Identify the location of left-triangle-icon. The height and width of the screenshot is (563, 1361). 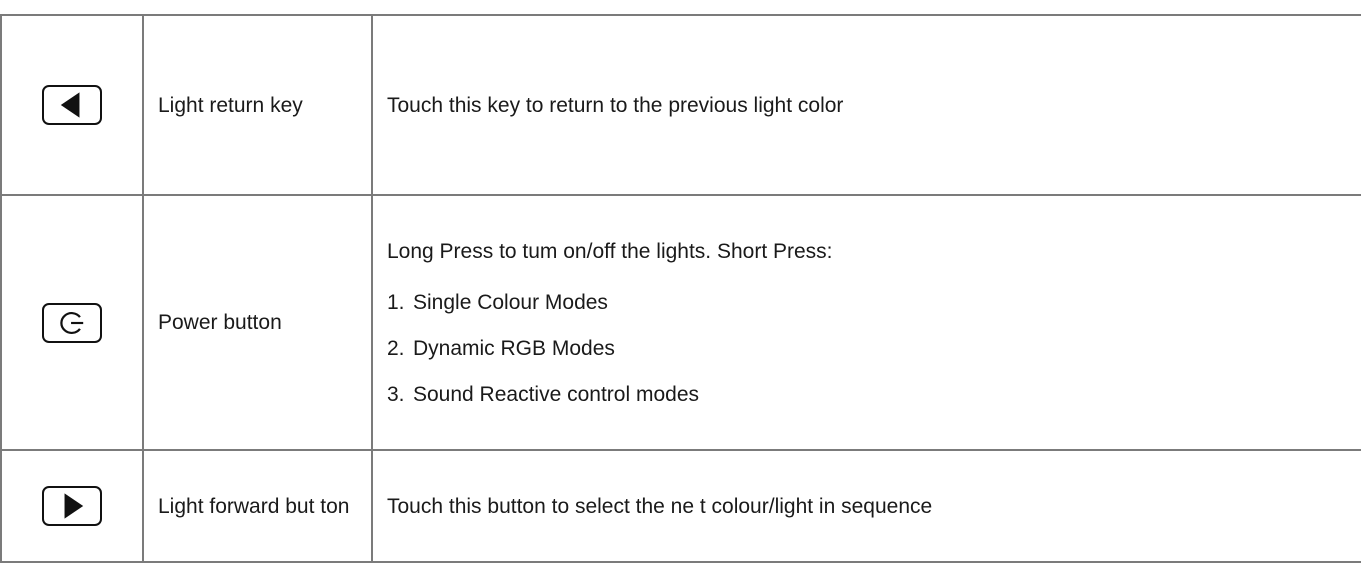
(72, 105).